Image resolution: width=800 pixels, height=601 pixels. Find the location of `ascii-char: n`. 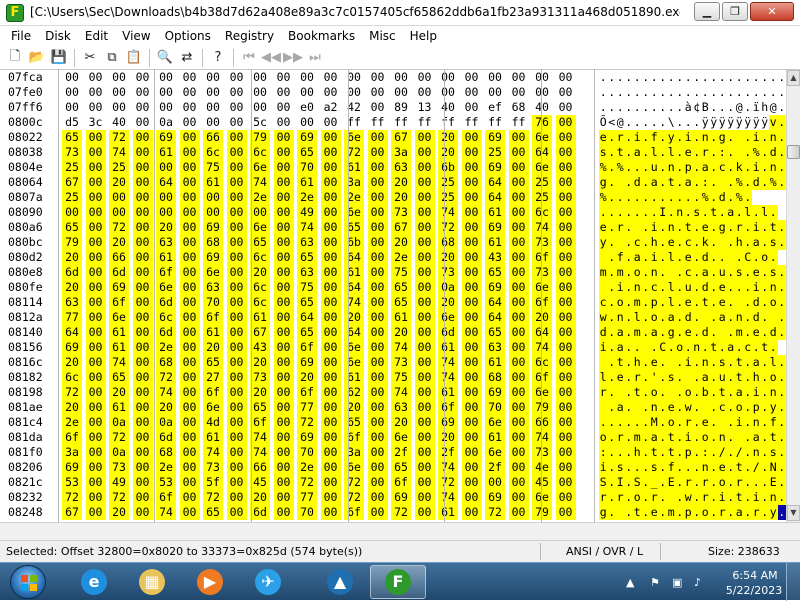

ascii-char: n is located at coordinates (773, 287).